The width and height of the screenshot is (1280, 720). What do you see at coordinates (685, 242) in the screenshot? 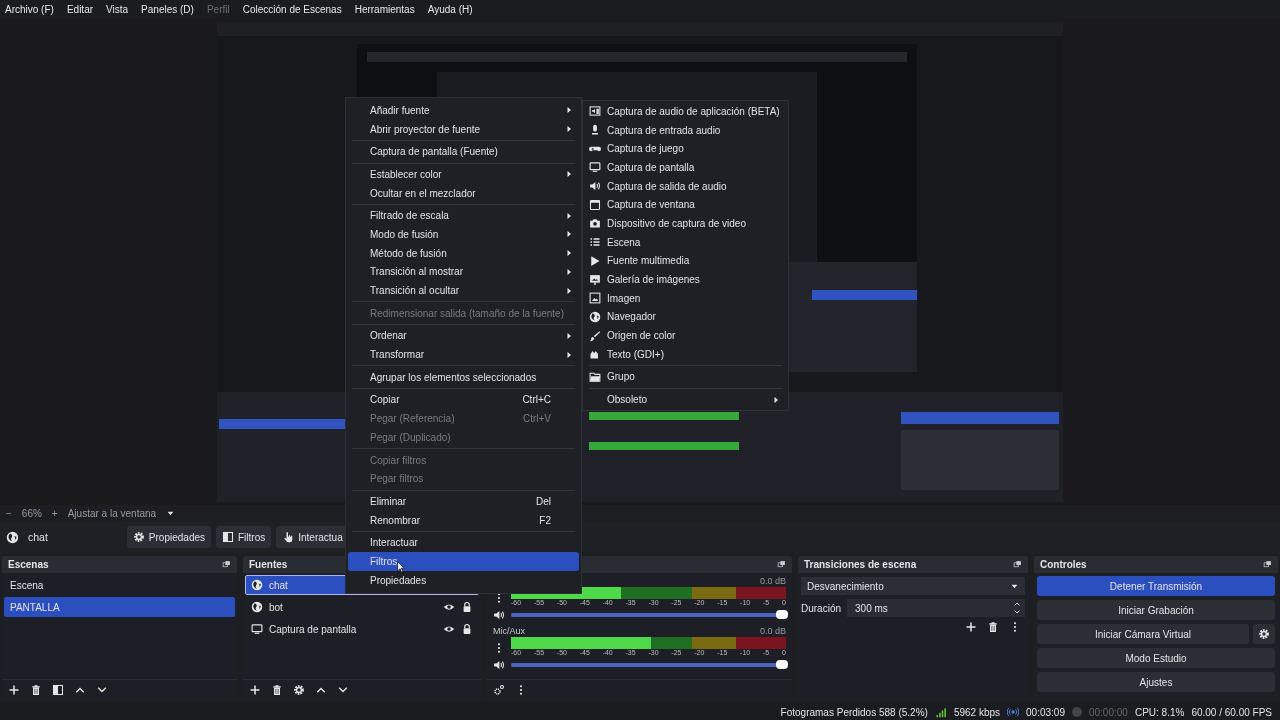
I see `menu-item: Escena` at bounding box center [685, 242].